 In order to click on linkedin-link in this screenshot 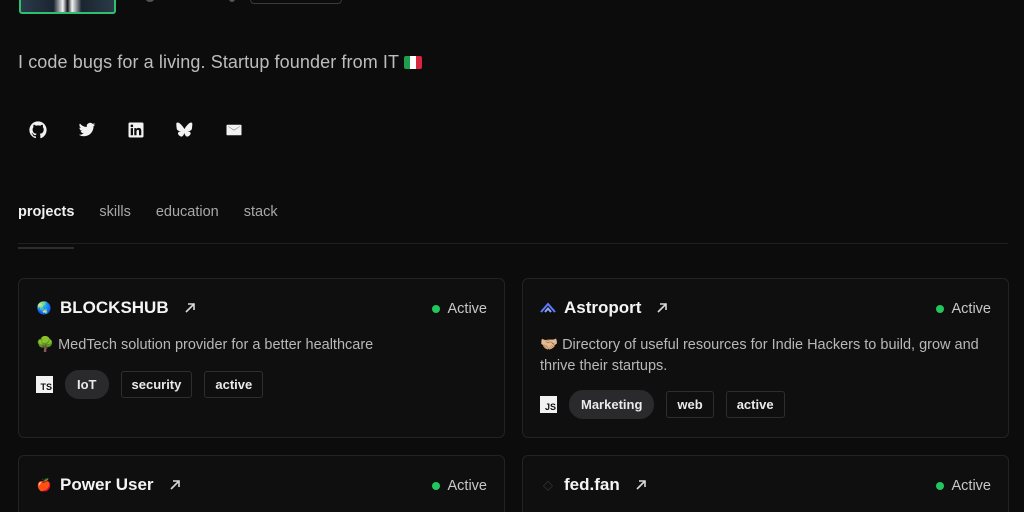, I will do `click(150, 130)`.